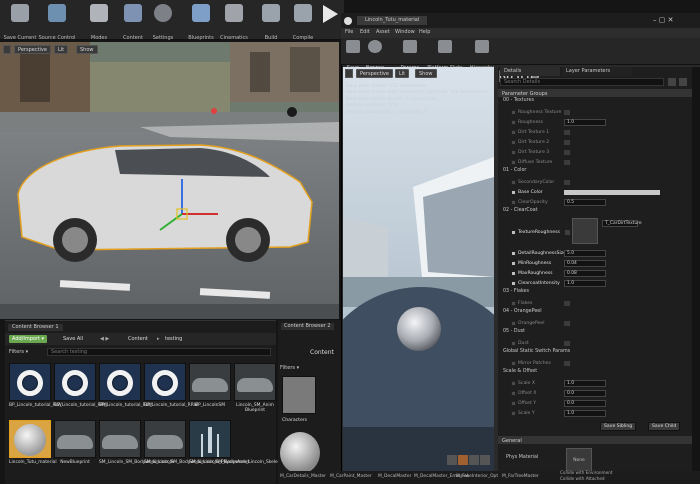 The width and height of the screenshot is (700, 484). I want to click on asset-tile: BP_Lincoln_tutorial_RLW, so click(125, 392).